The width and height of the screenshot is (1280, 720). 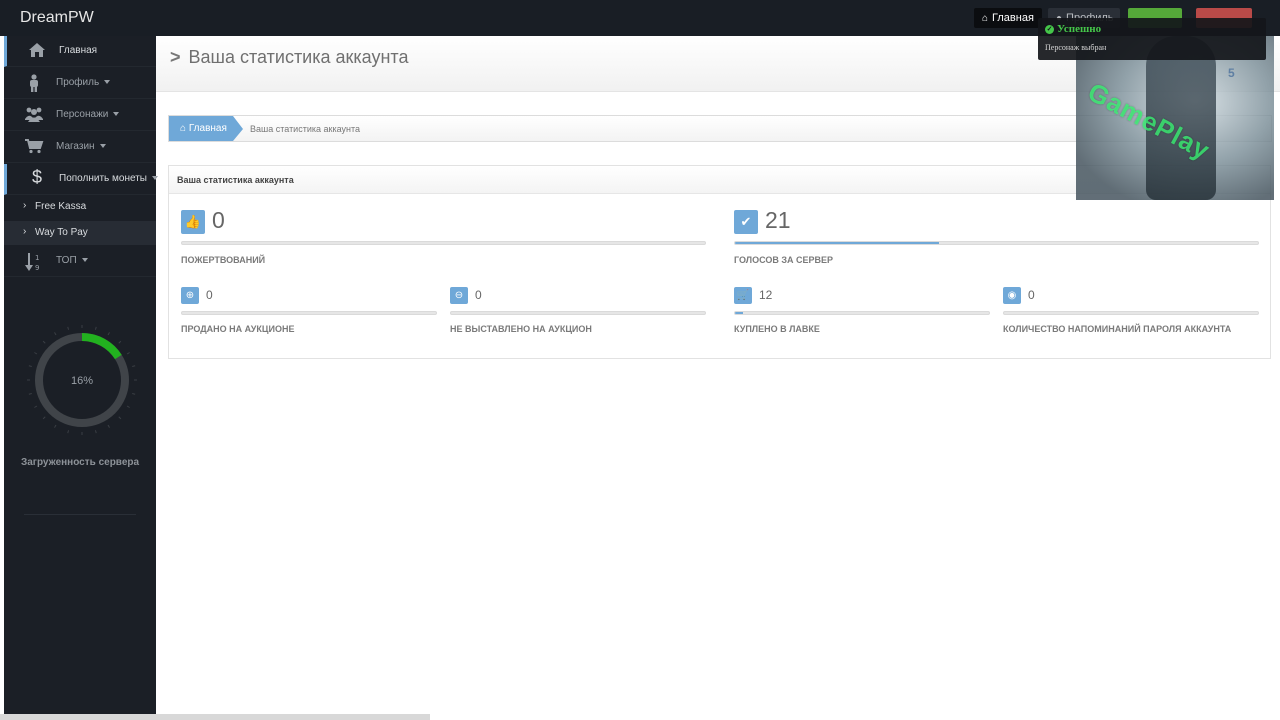 I want to click on plus-circle-icon: ⊕, so click(x=190, y=295).